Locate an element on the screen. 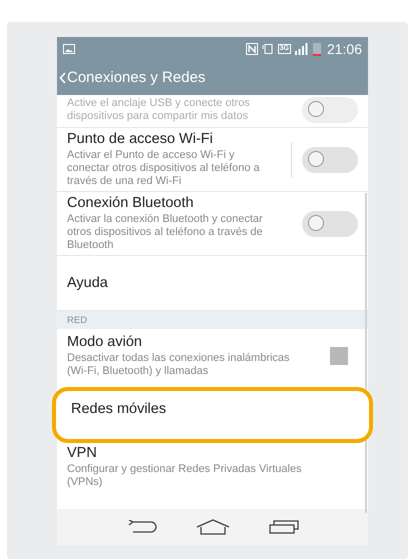 Image resolution: width=415 pixels, height=559 pixels. settings-row: Punto de acceso Wi-Fi Activar el Punto de acceso Wi-Fi y conectar otros dispositivos al teléfono a través de una red Wi-Fi is located at coordinates (212, 160).